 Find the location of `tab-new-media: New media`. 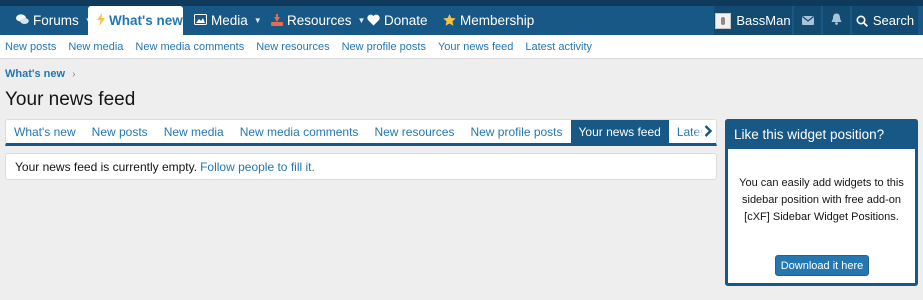

tab-new-media: New media is located at coordinates (194, 131).